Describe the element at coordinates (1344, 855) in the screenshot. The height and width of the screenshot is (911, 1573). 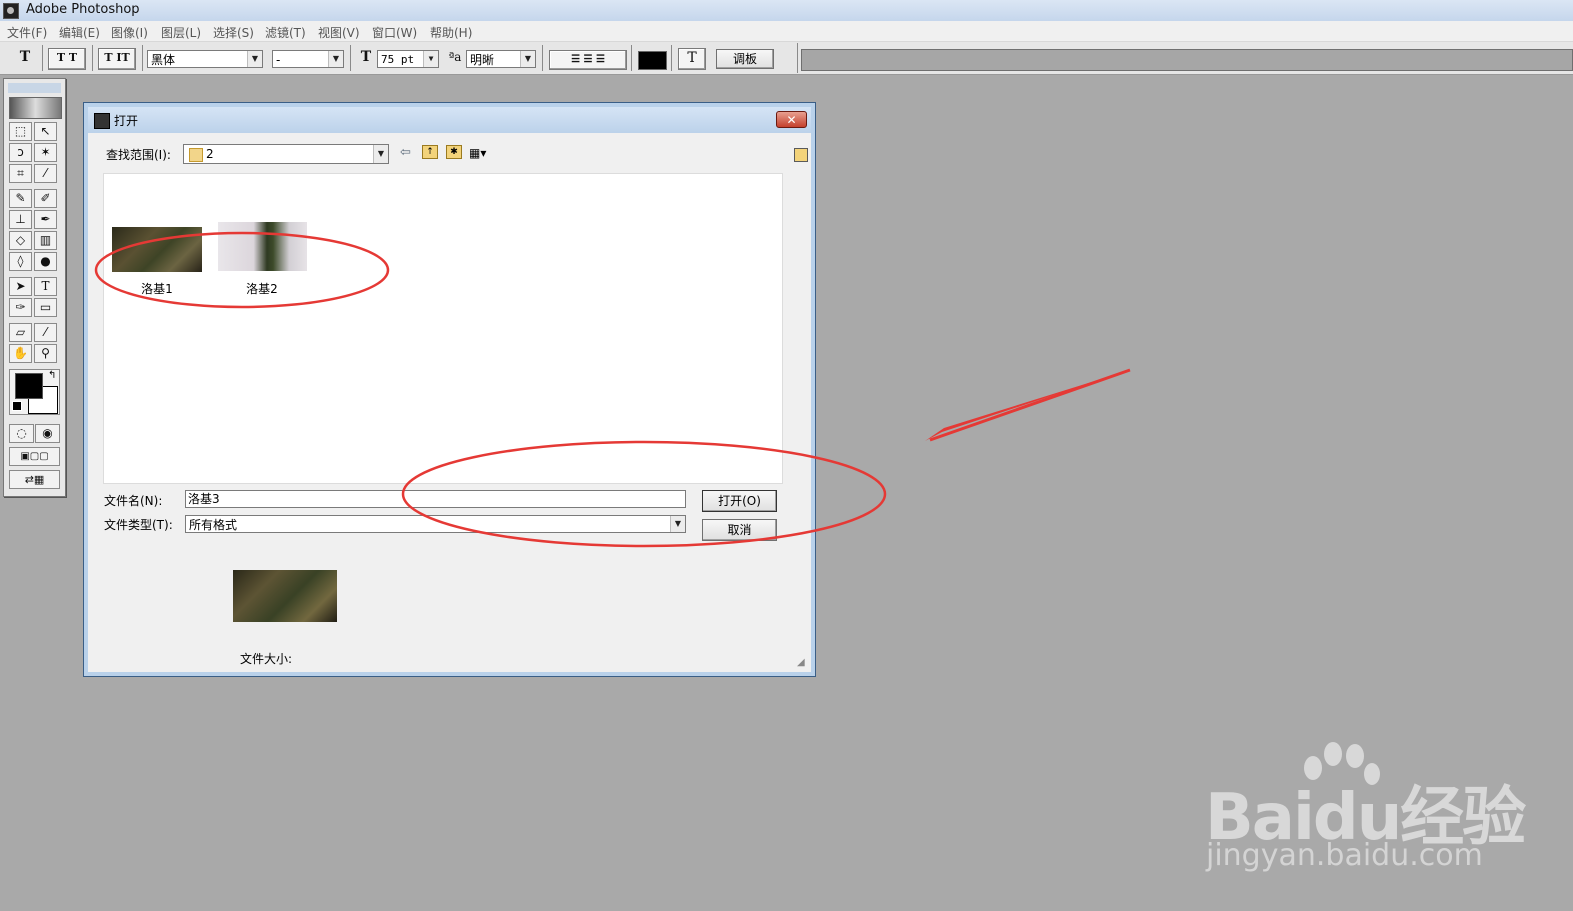
I see `watermark-url: jingyan.baidu.com` at that location.